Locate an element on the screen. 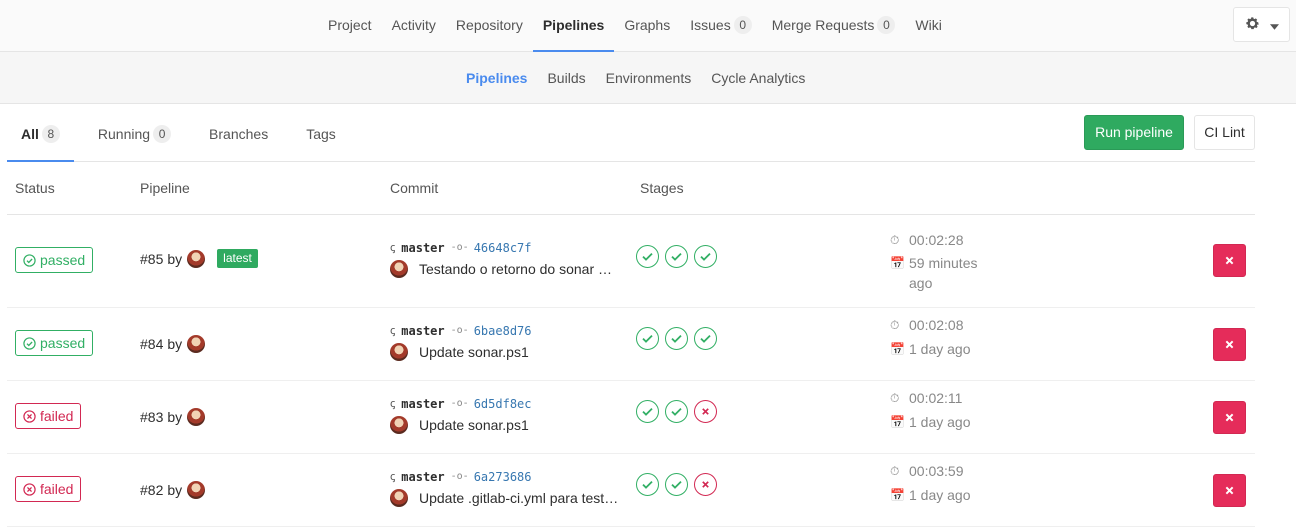 This screenshot has height=530, width=1296. stages-group is located at coordinates (676, 256).